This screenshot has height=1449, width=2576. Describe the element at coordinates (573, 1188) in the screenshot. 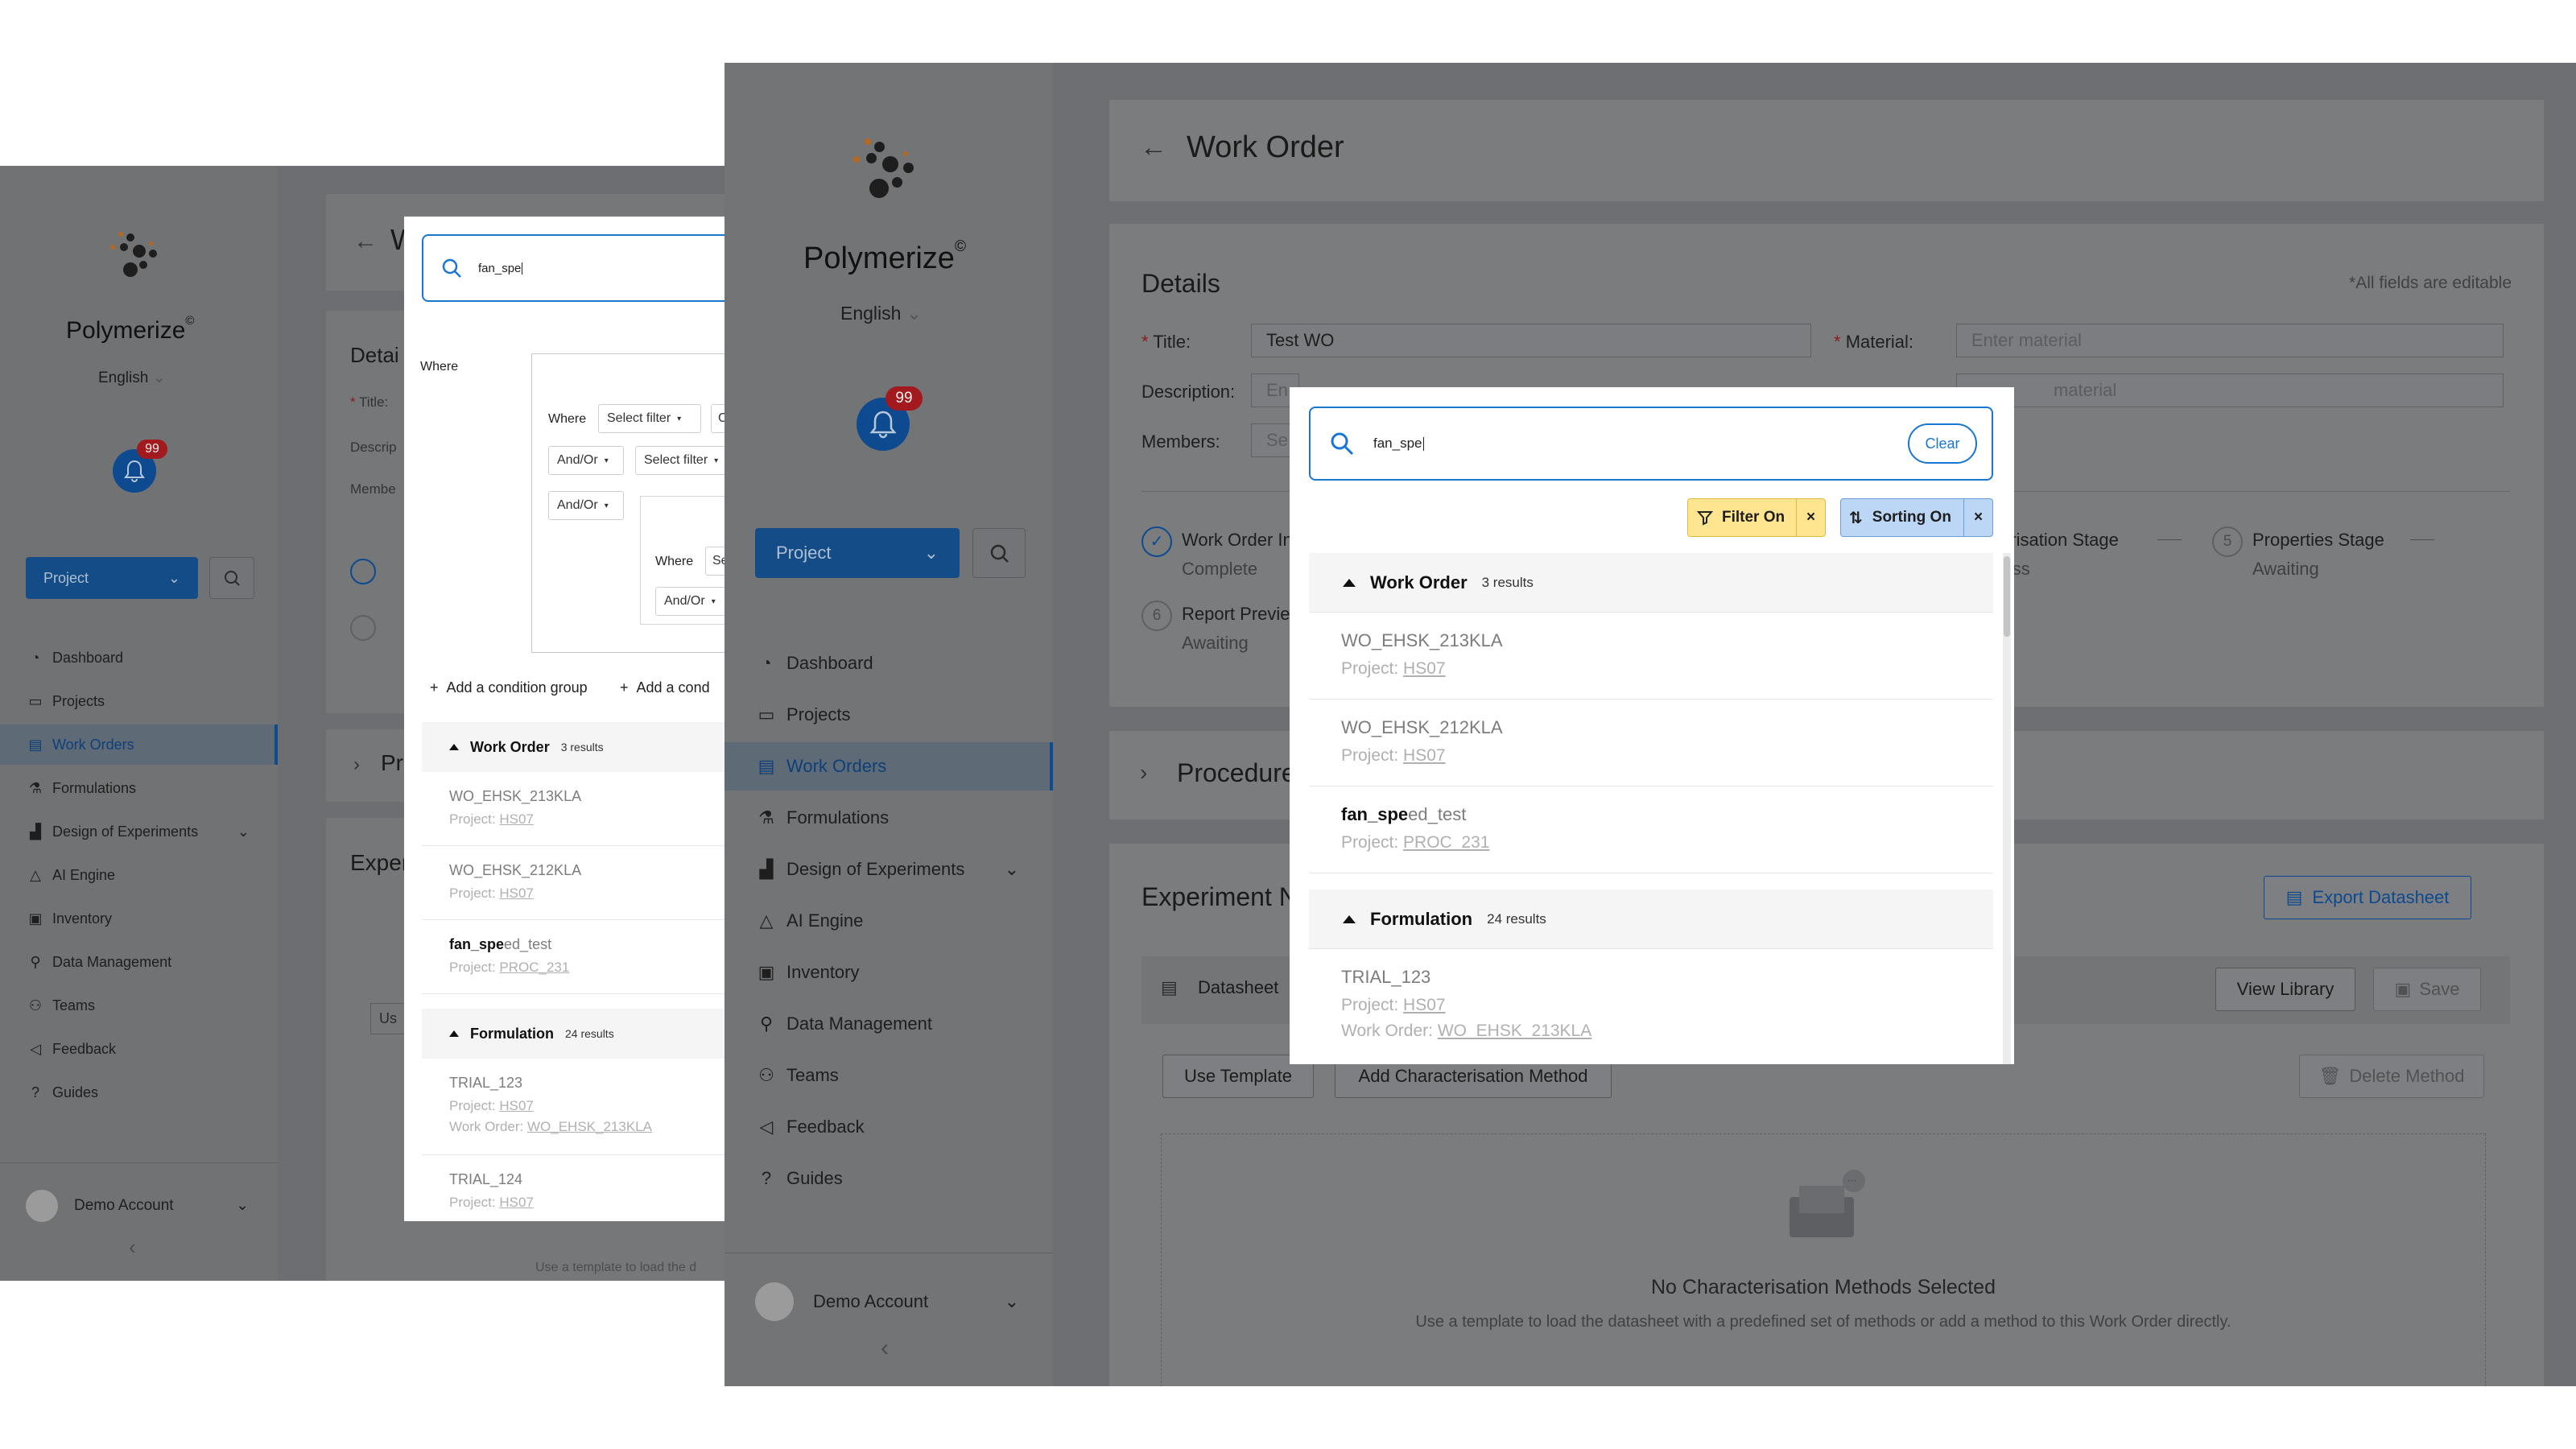

I see `result-item: TRIAL_124 Project: HS07` at that location.